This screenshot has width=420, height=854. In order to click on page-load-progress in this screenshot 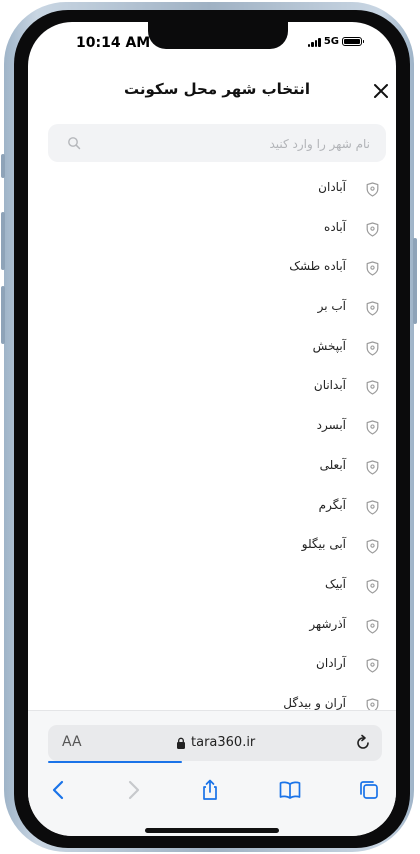, I will do `click(115, 762)`.